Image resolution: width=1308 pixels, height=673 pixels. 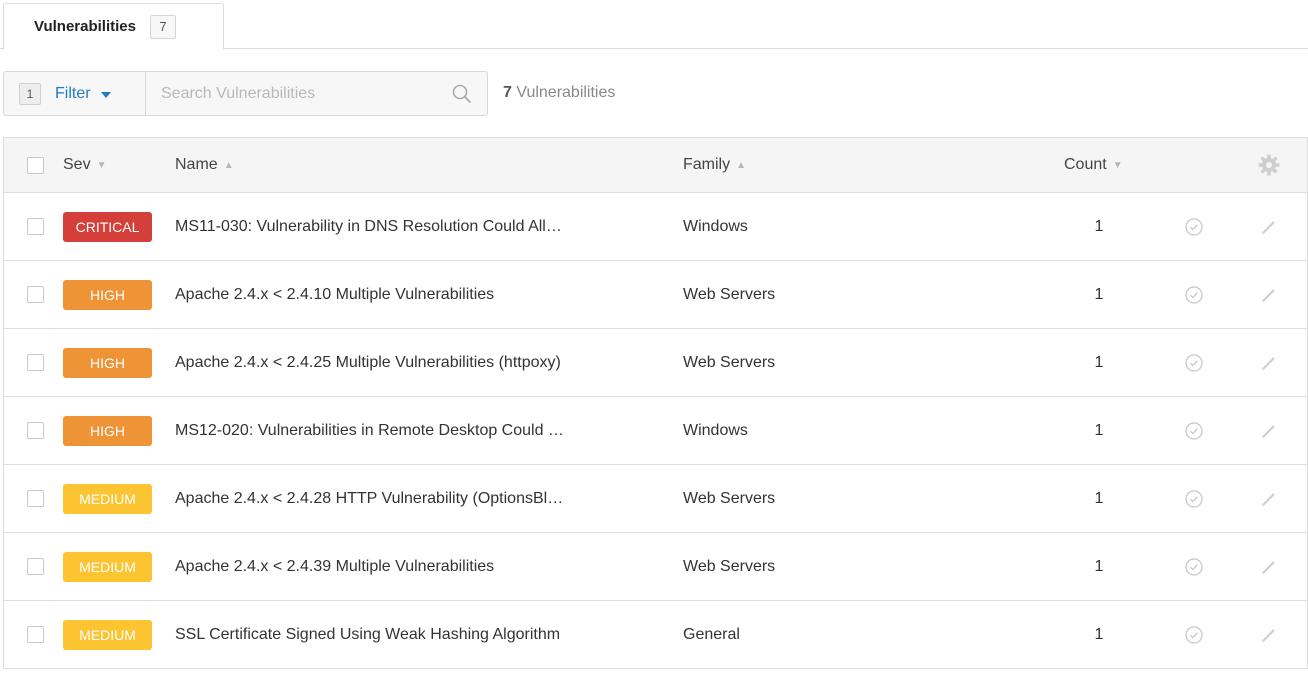 What do you see at coordinates (507, 92) in the screenshot?
I see `vulnerability-total-count: 7` at bounding box center [507, 92].